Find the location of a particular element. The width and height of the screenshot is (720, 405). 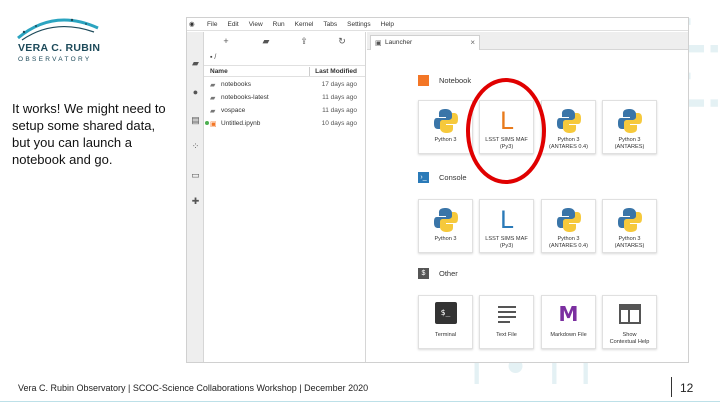

page-number: 12 is located at coordinates (687, 388).